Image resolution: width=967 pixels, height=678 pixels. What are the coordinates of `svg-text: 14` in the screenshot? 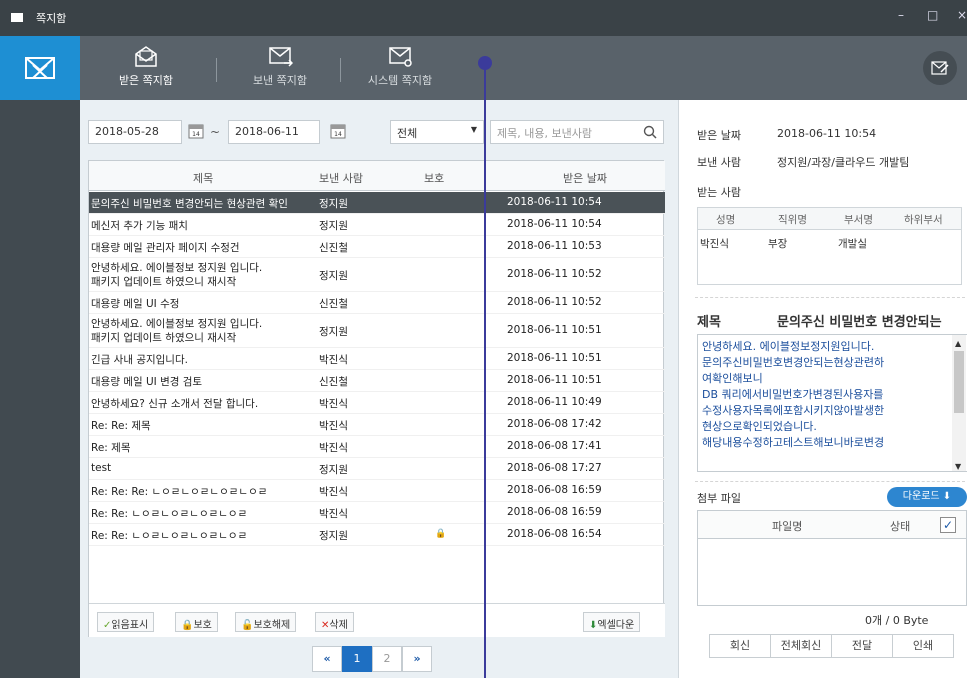 It's located at (338, 134).